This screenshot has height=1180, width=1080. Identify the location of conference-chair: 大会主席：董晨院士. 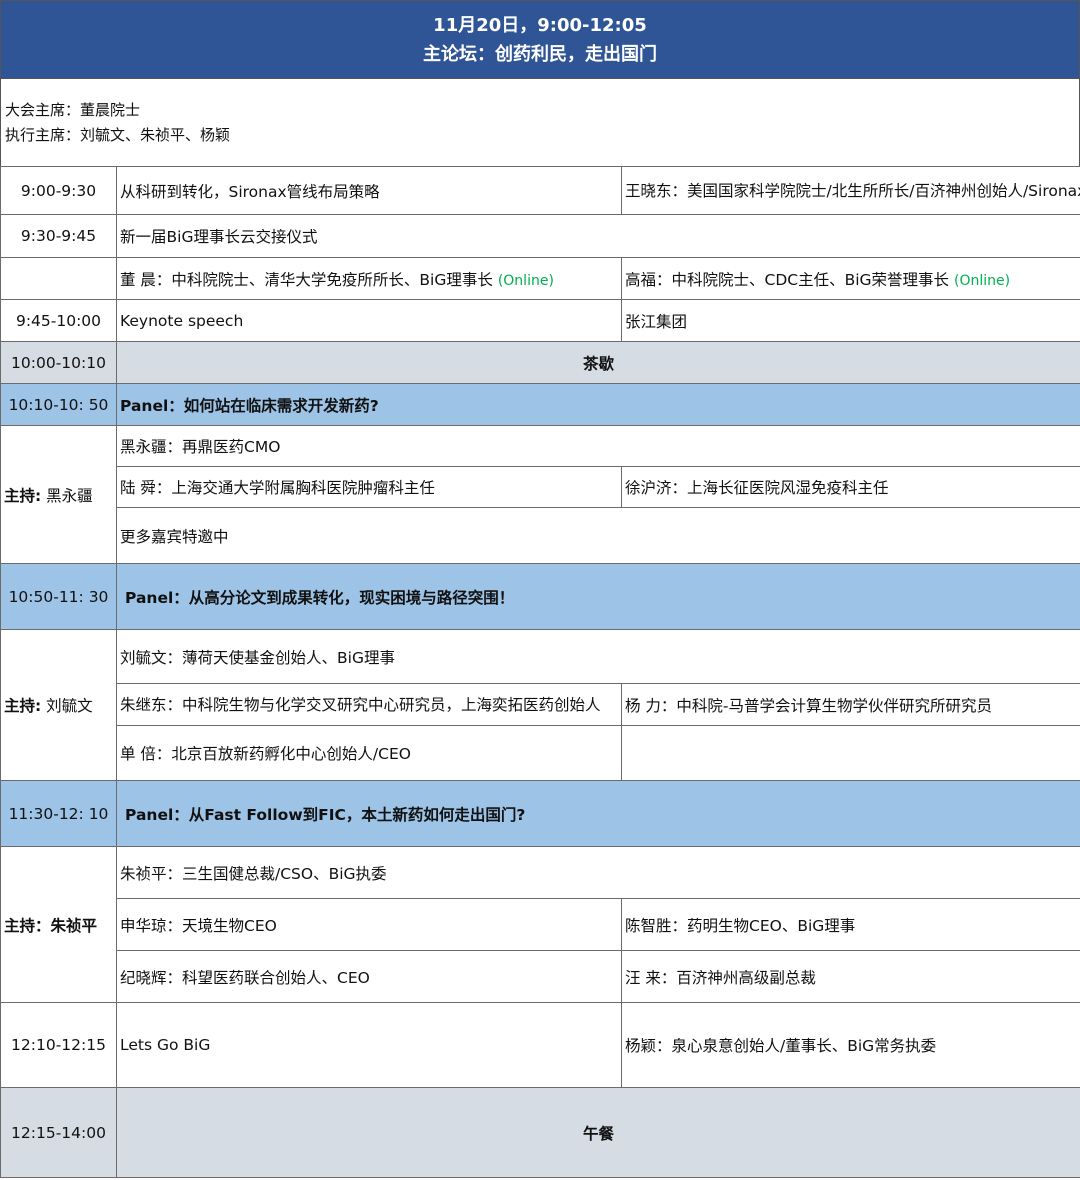
(73, 110).